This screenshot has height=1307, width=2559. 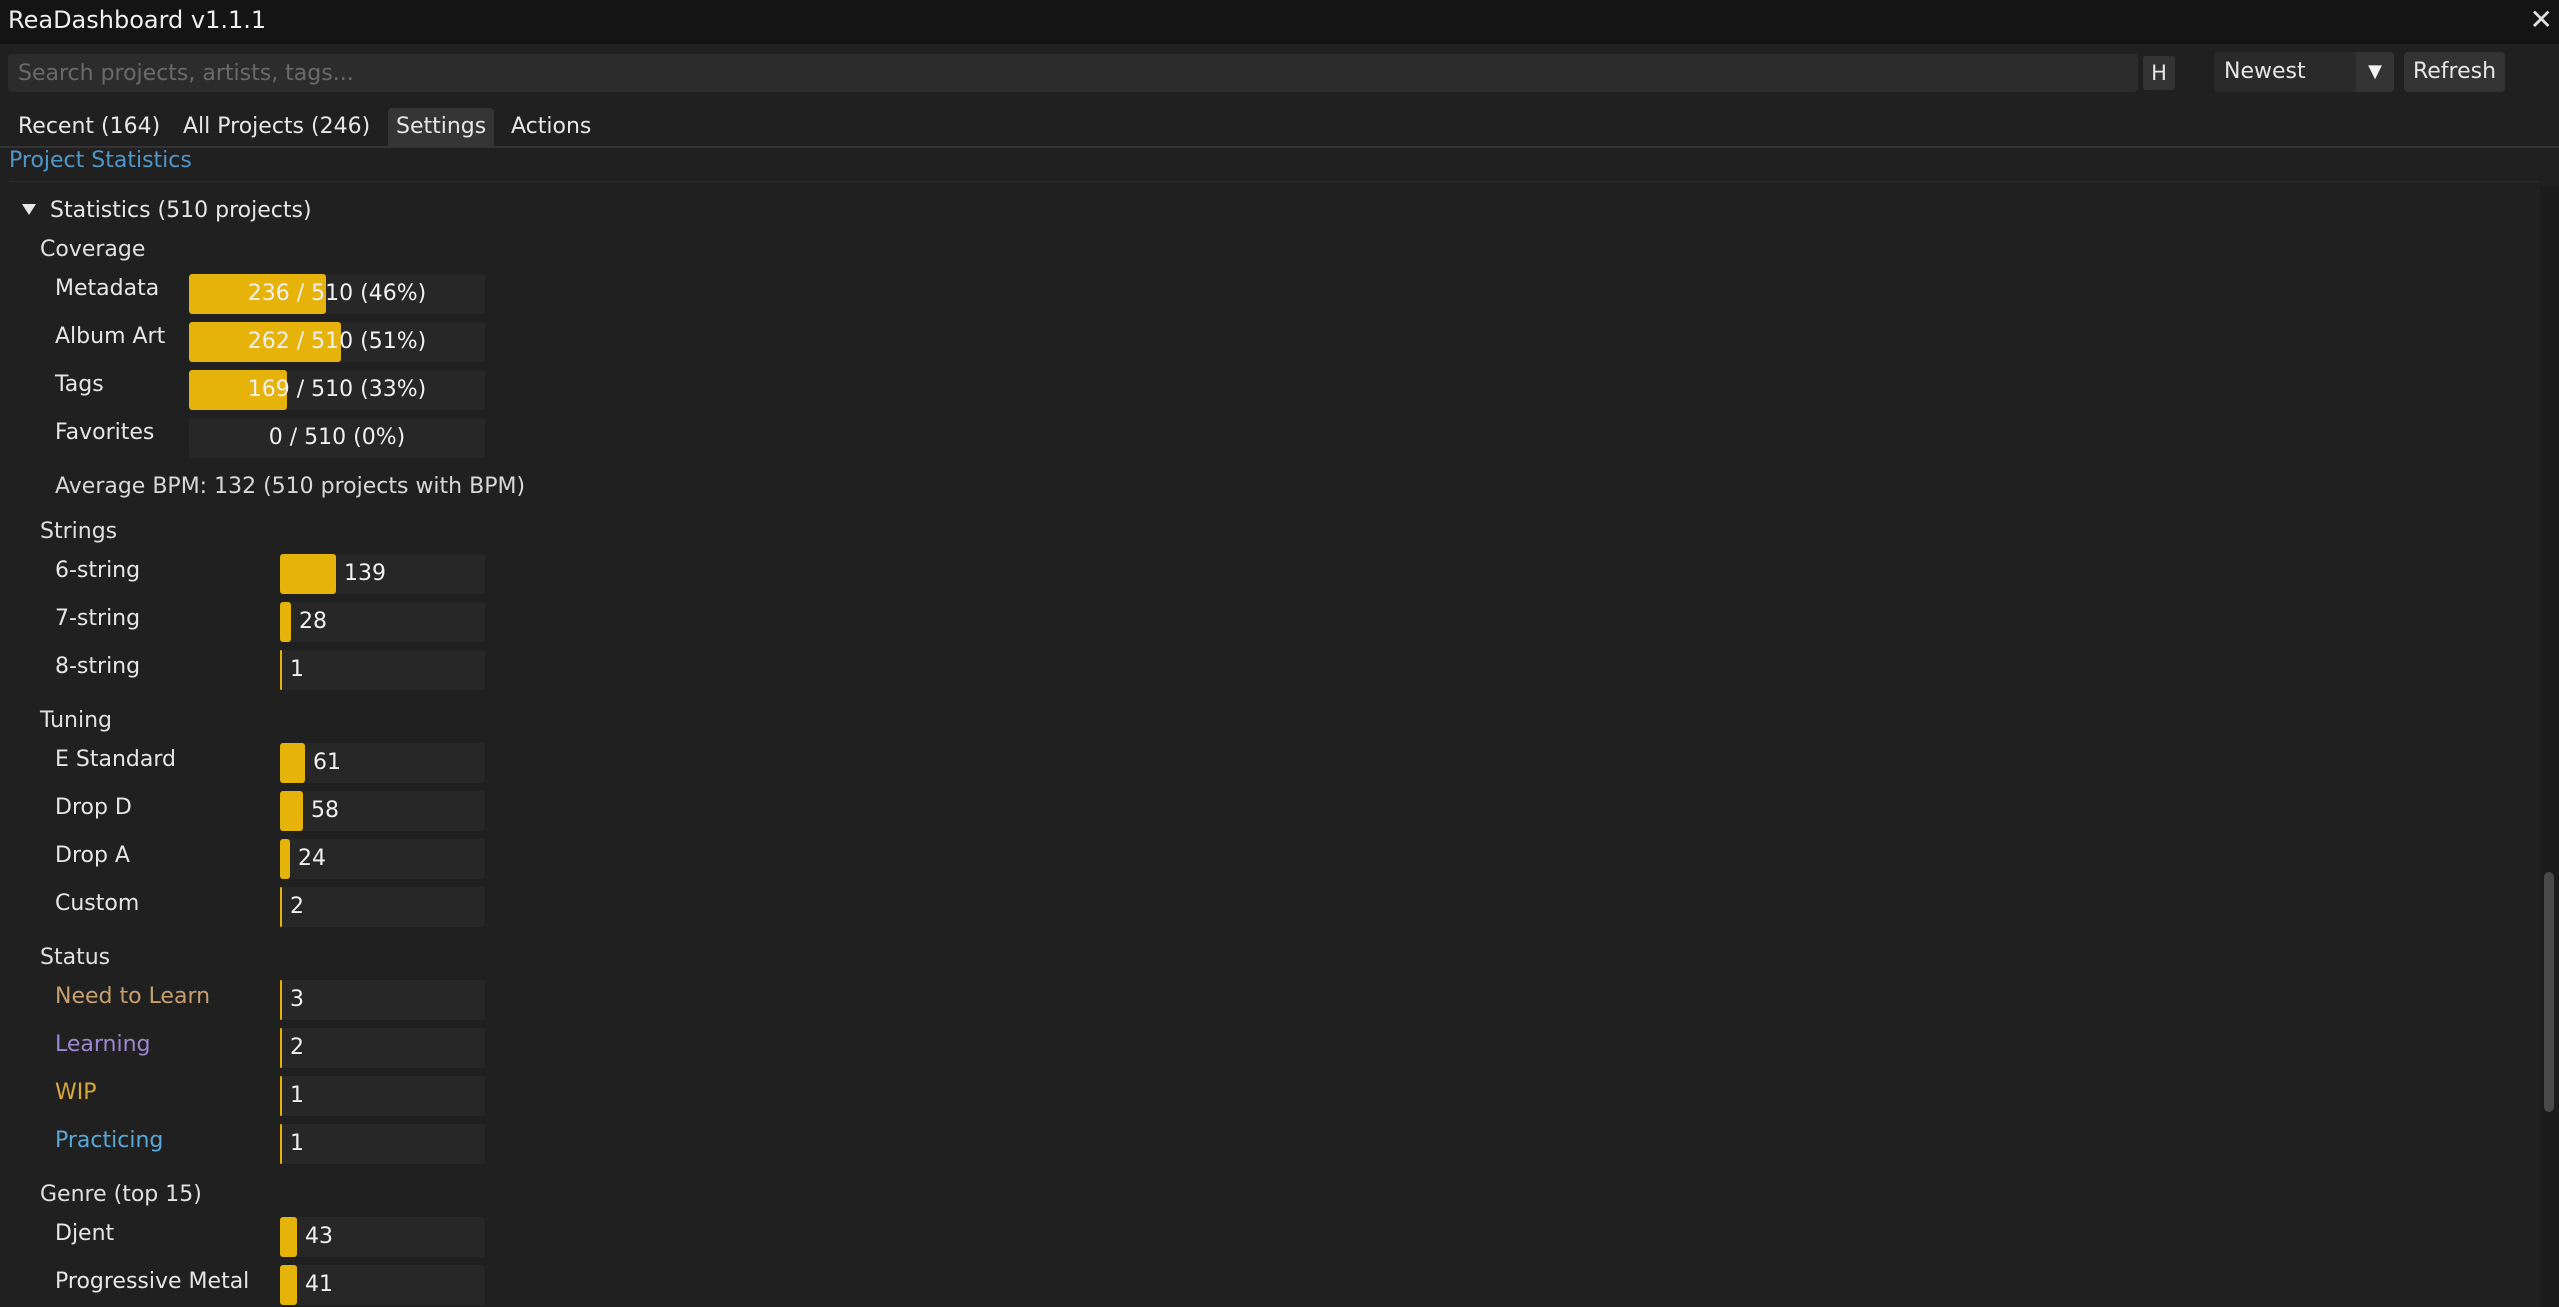 I want to click on tuning-fill-e-standard, so click(x=292, y=763).